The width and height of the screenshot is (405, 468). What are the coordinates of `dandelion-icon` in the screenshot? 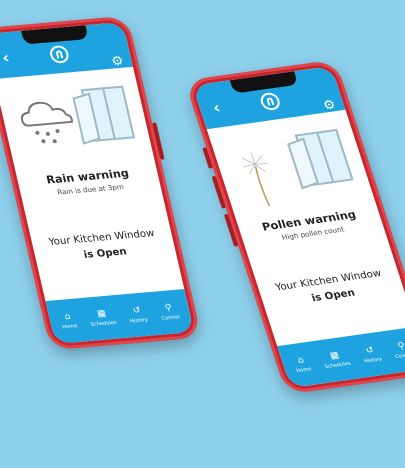 It's located at (256, 179).